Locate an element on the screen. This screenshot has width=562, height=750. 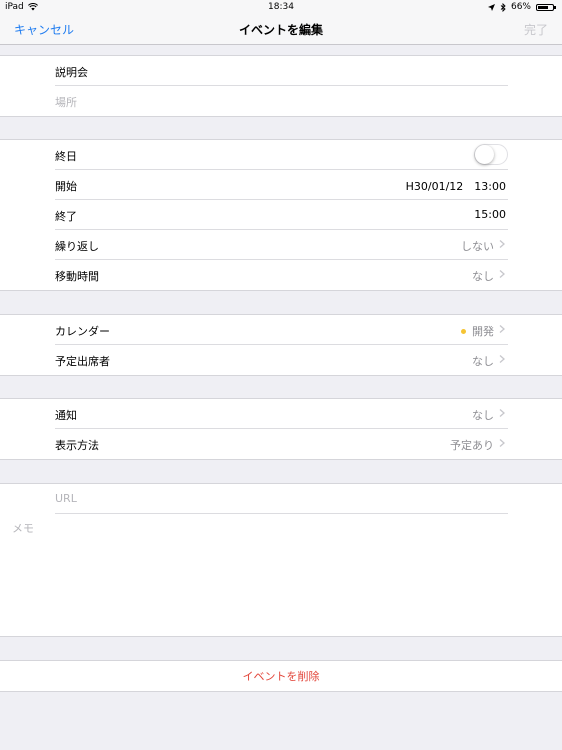
travel-time-row: 移動時間 なし is located at coordinates (281, 275).